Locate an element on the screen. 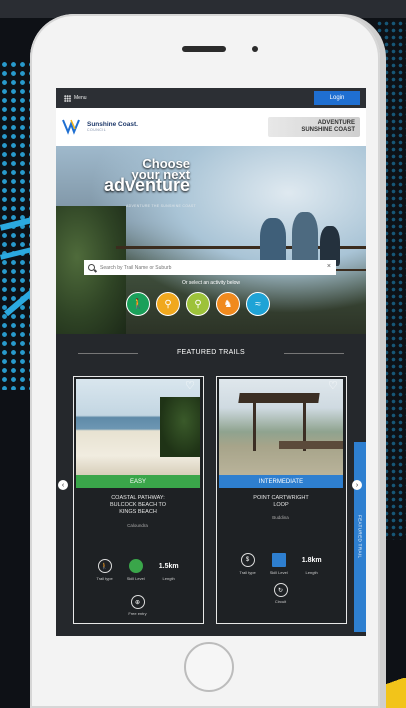  trail-name: POINT CARTWRIGHT LOOP is located at coordinates (281, 502).